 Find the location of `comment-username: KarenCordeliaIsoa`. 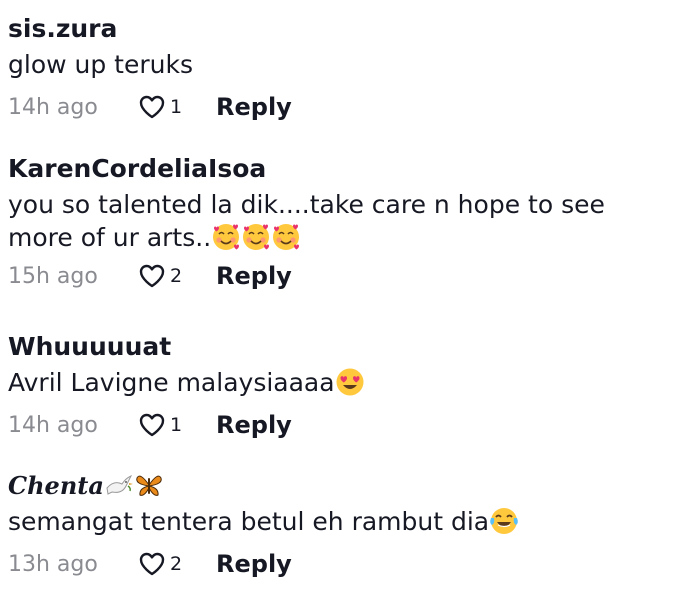

comment-username: KarenCordeliaIsoa is located at coordinates (339, 169).